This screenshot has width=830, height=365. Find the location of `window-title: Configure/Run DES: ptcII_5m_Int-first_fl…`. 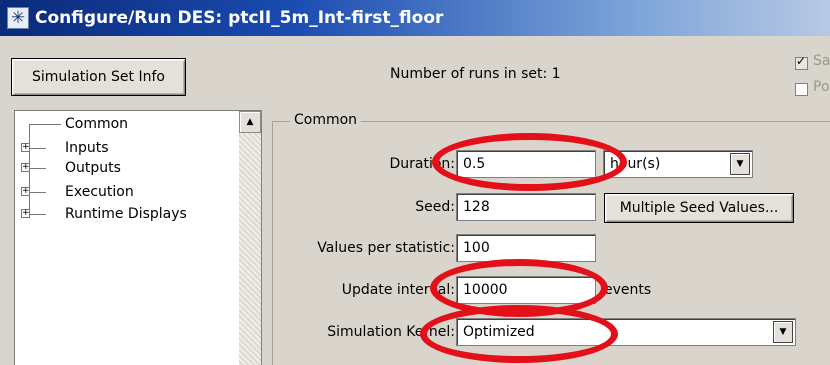

window-title: Configure/Run DES: ptcII_5m_Int-first_fl… is located at coordinates (239, 18).